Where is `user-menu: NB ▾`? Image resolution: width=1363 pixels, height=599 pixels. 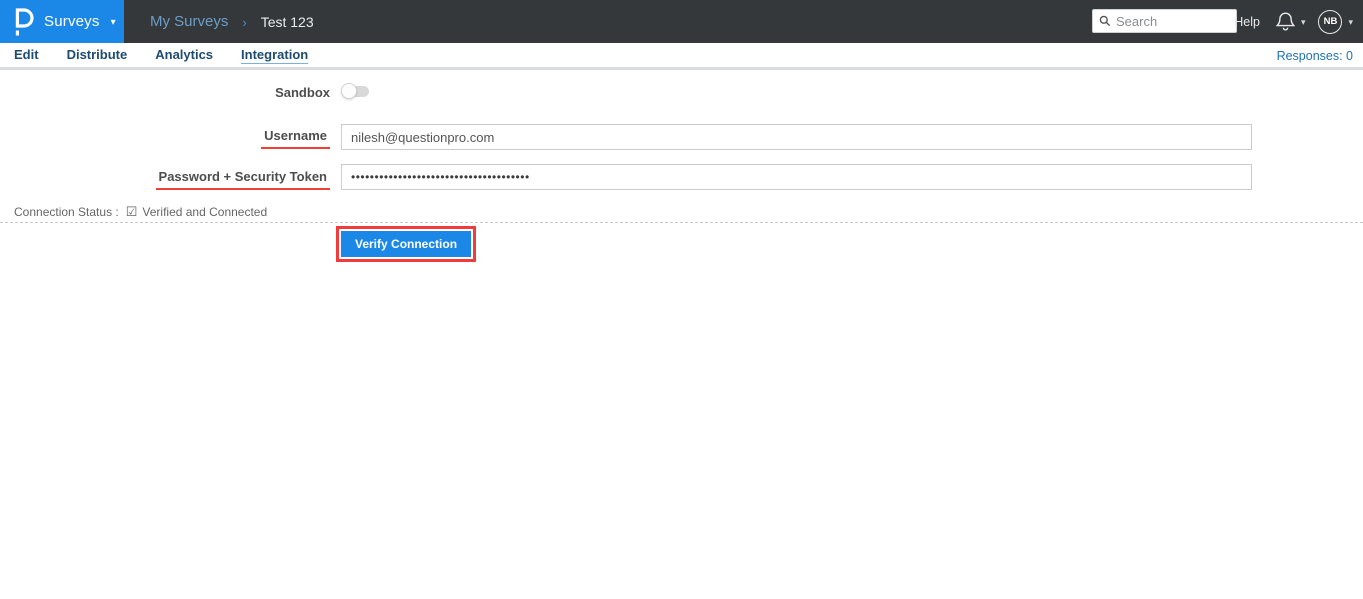
user-menu: NB ▾ is located at coordinates (1335, 21).